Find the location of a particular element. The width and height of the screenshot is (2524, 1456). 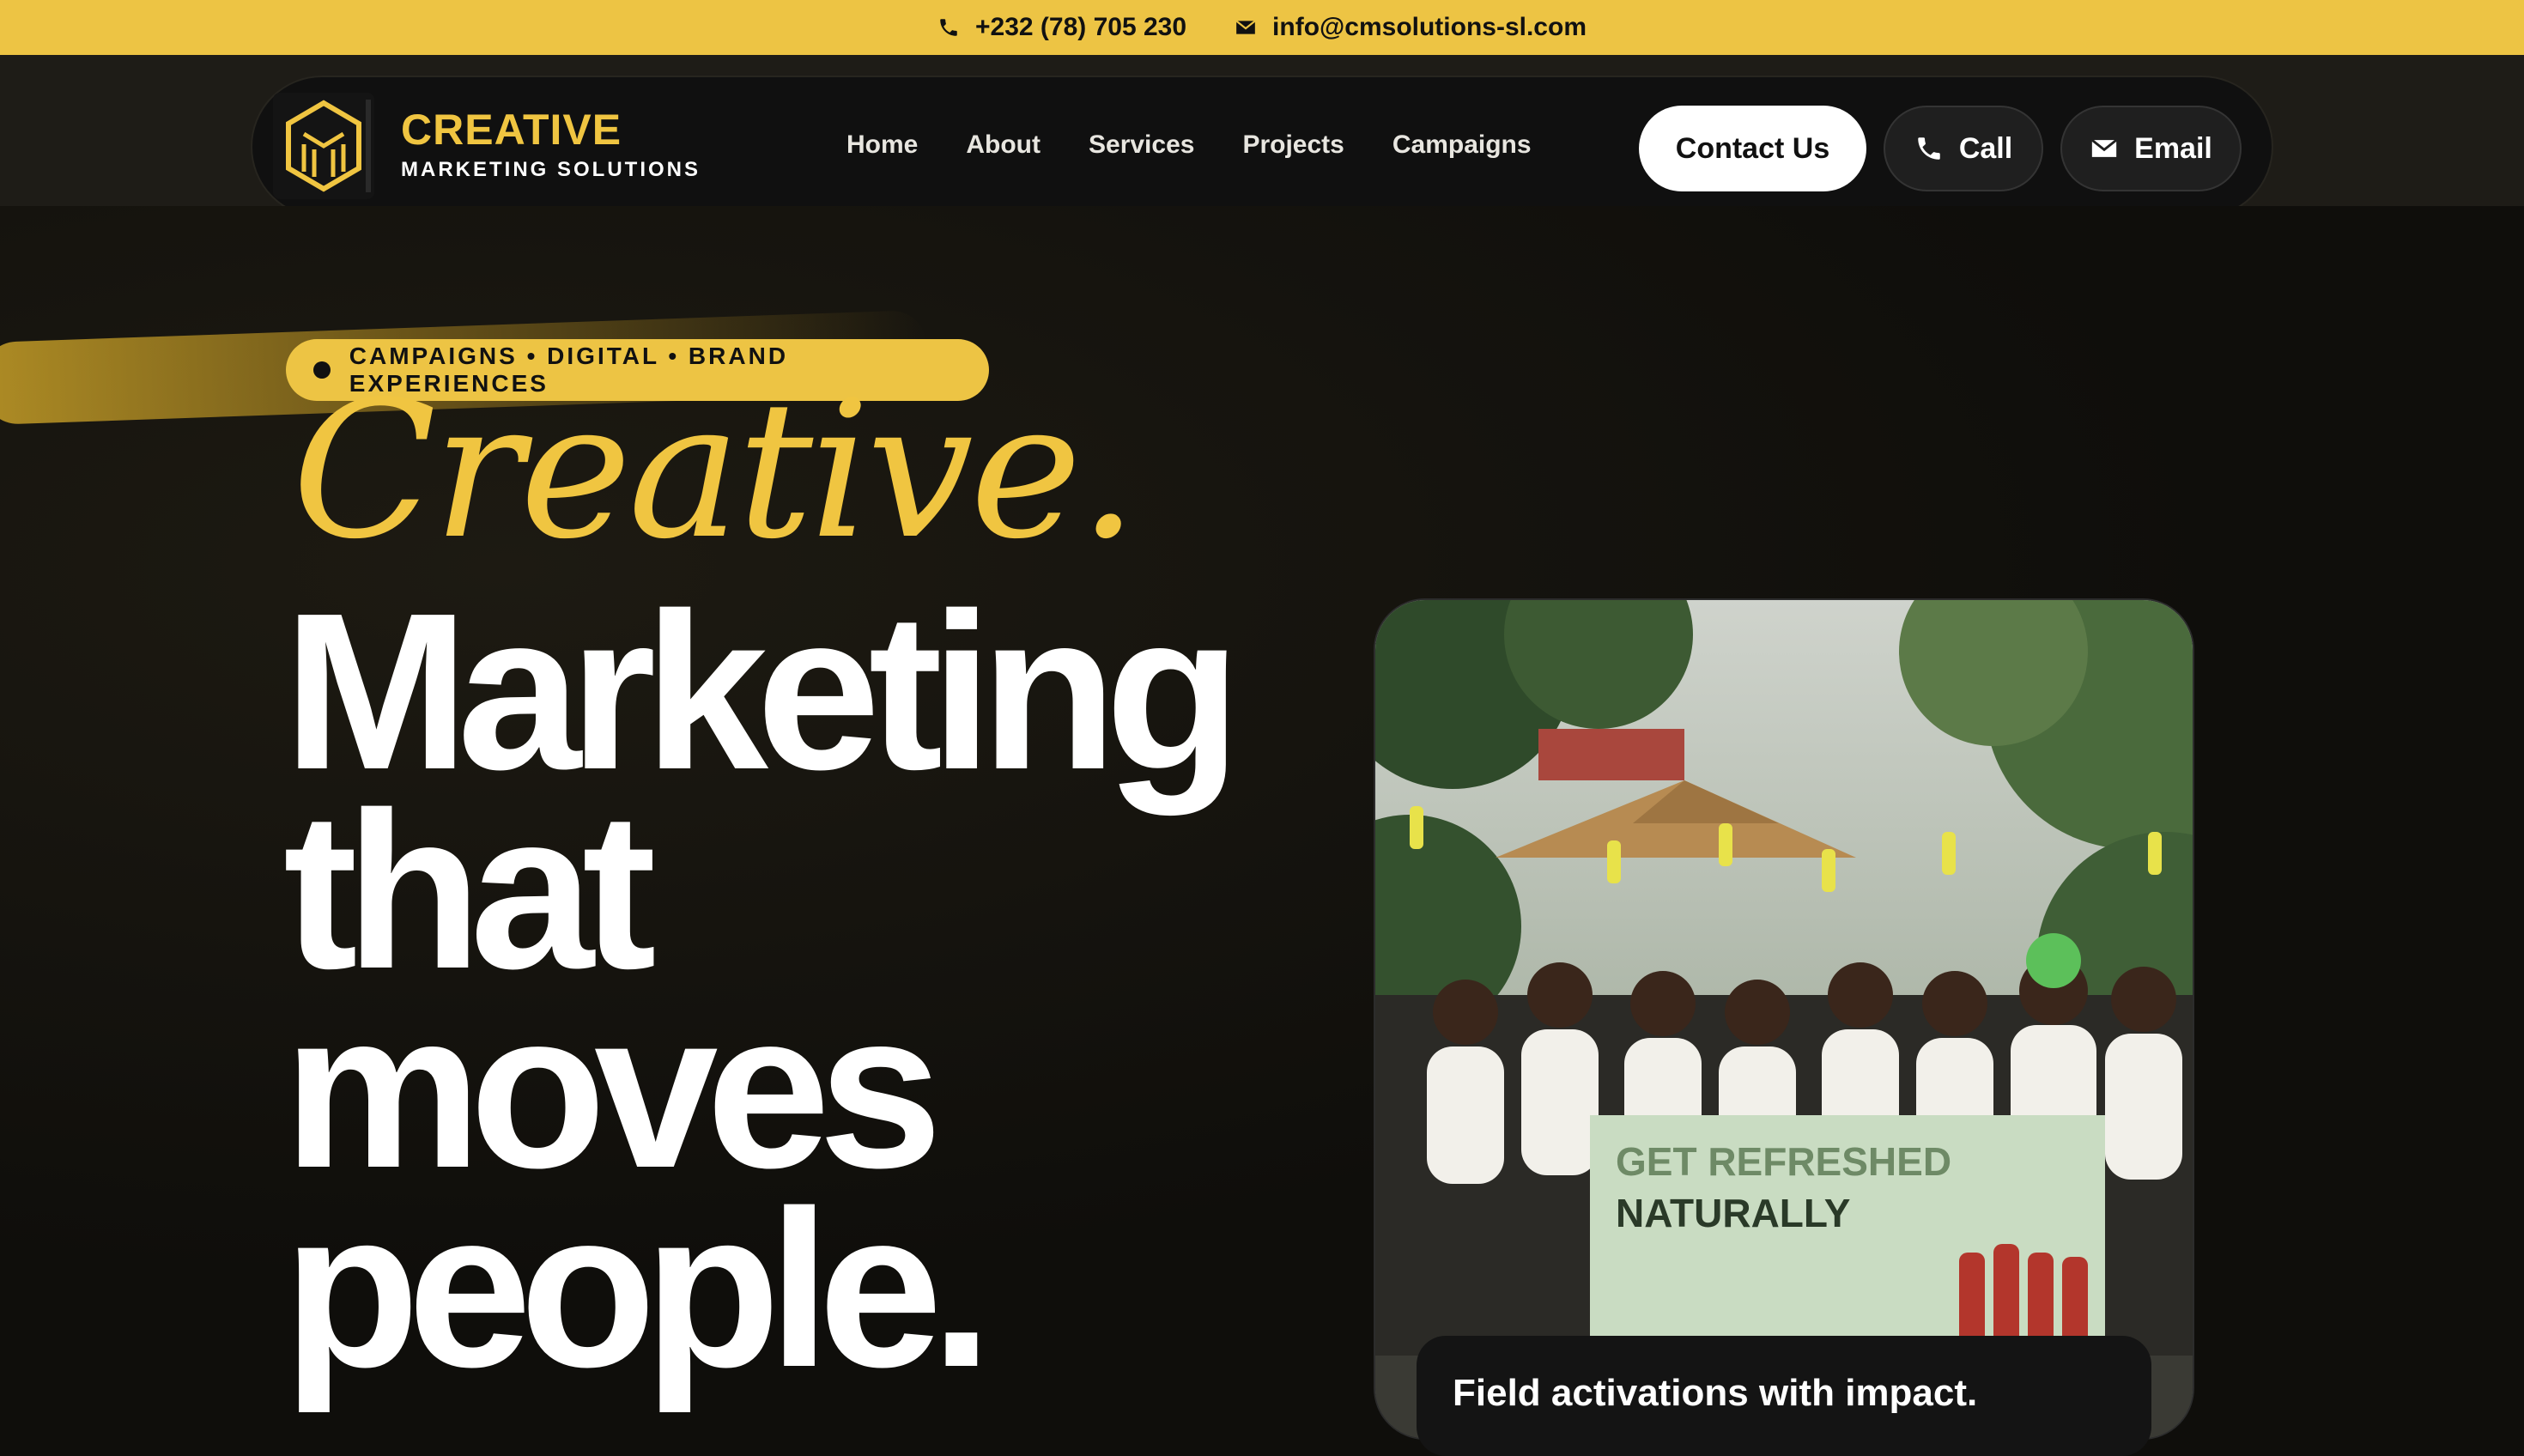

brand-title: CREATIVE is located at coordinates (511, 130).